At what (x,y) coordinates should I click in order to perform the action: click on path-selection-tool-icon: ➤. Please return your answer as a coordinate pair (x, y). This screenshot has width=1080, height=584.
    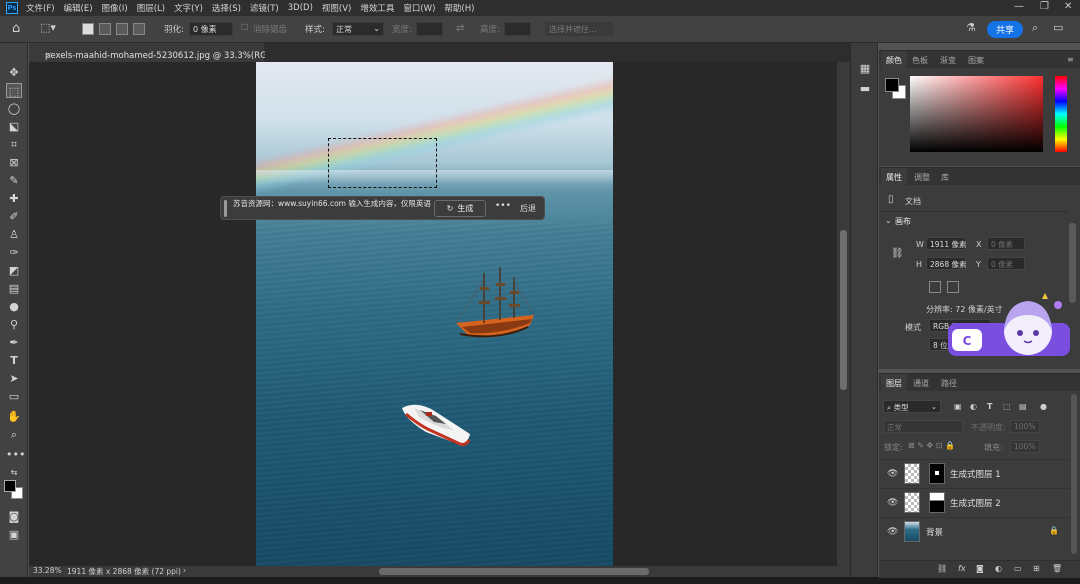
    Looking at the image, I should click on (14, 378).